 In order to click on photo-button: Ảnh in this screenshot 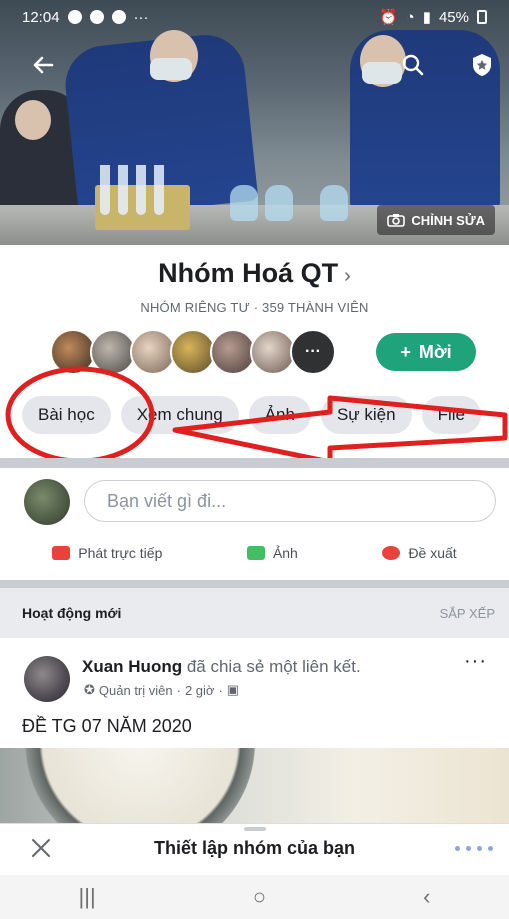, I will do `click(272, 553)`.